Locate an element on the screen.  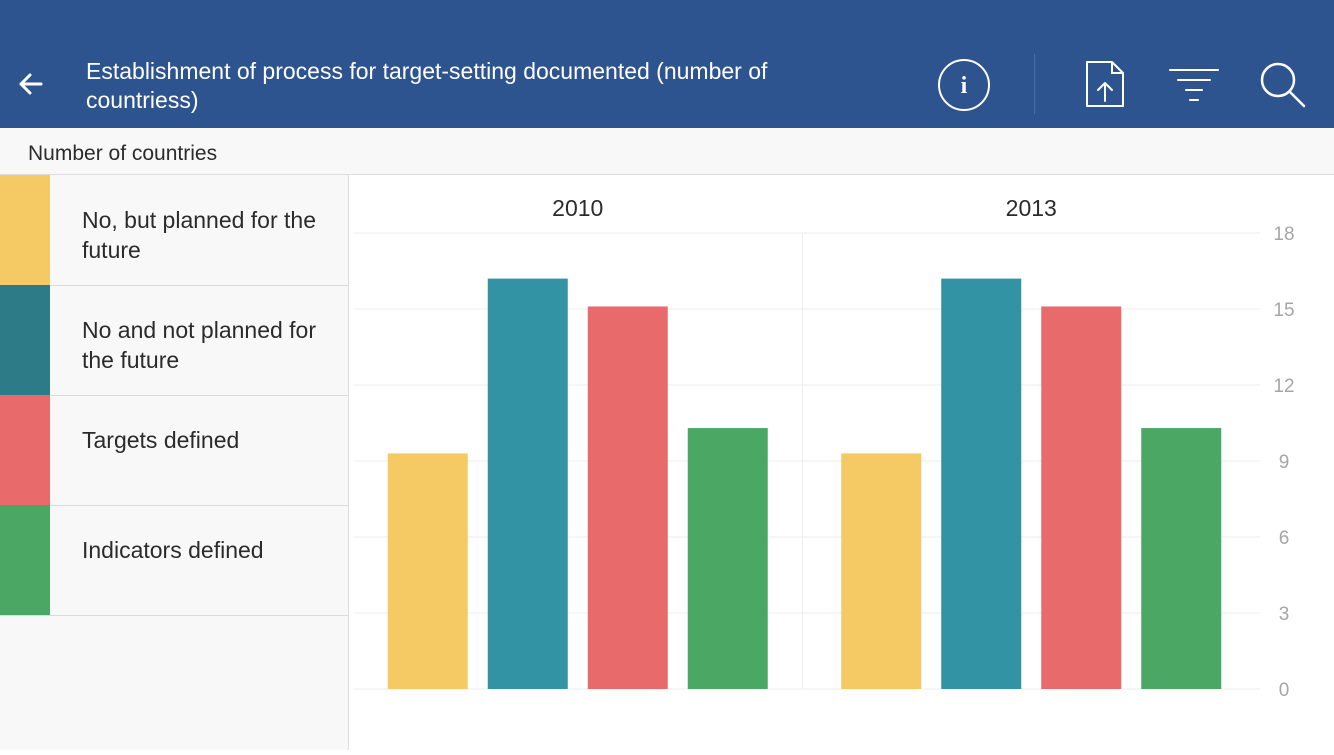
y-tick-label: 0 is located at coordinates (1284, 690).